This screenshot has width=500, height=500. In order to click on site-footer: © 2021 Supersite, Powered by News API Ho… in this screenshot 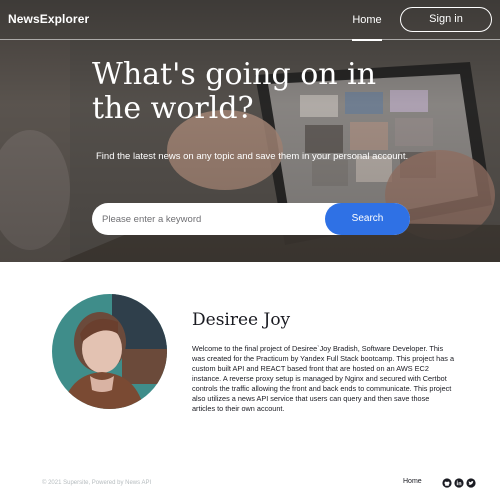, I will do `click(250, 485)`.